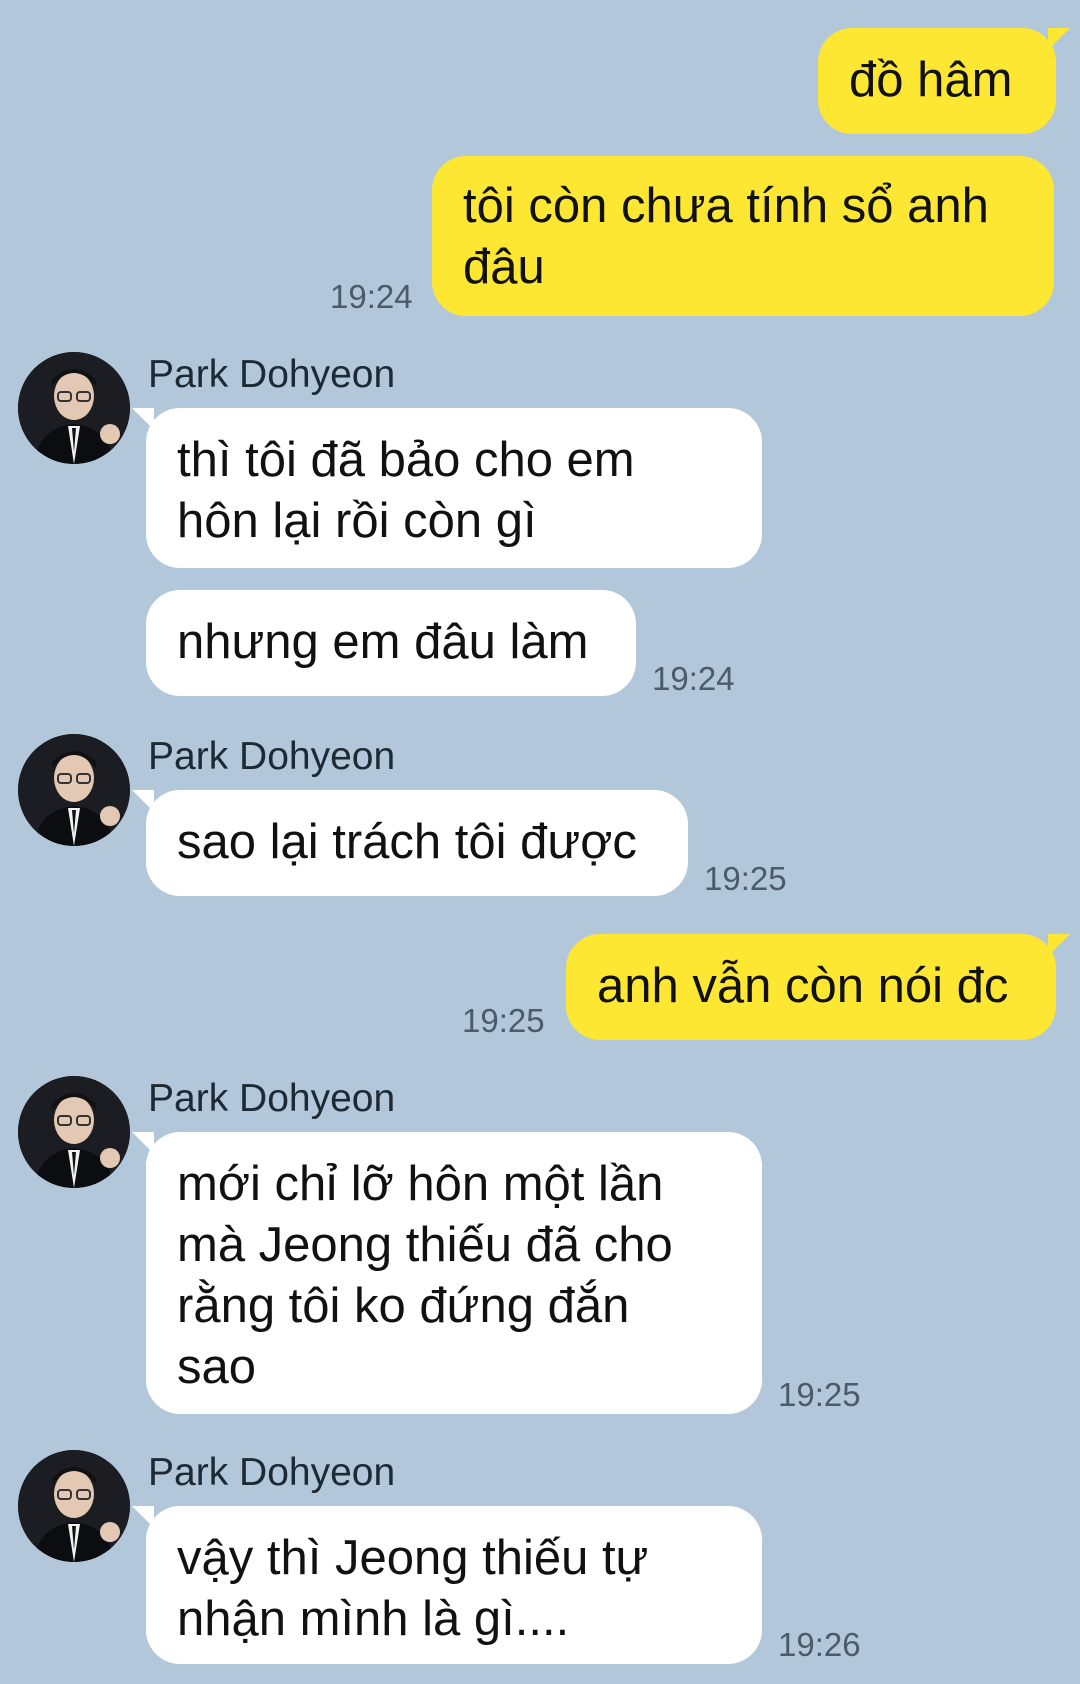  What do you see at coordinates (818, 987) in the screenshot?
I see `outgoing-message-bubble: anh vẫn còn nói đc` at bounding box center [818, 987].